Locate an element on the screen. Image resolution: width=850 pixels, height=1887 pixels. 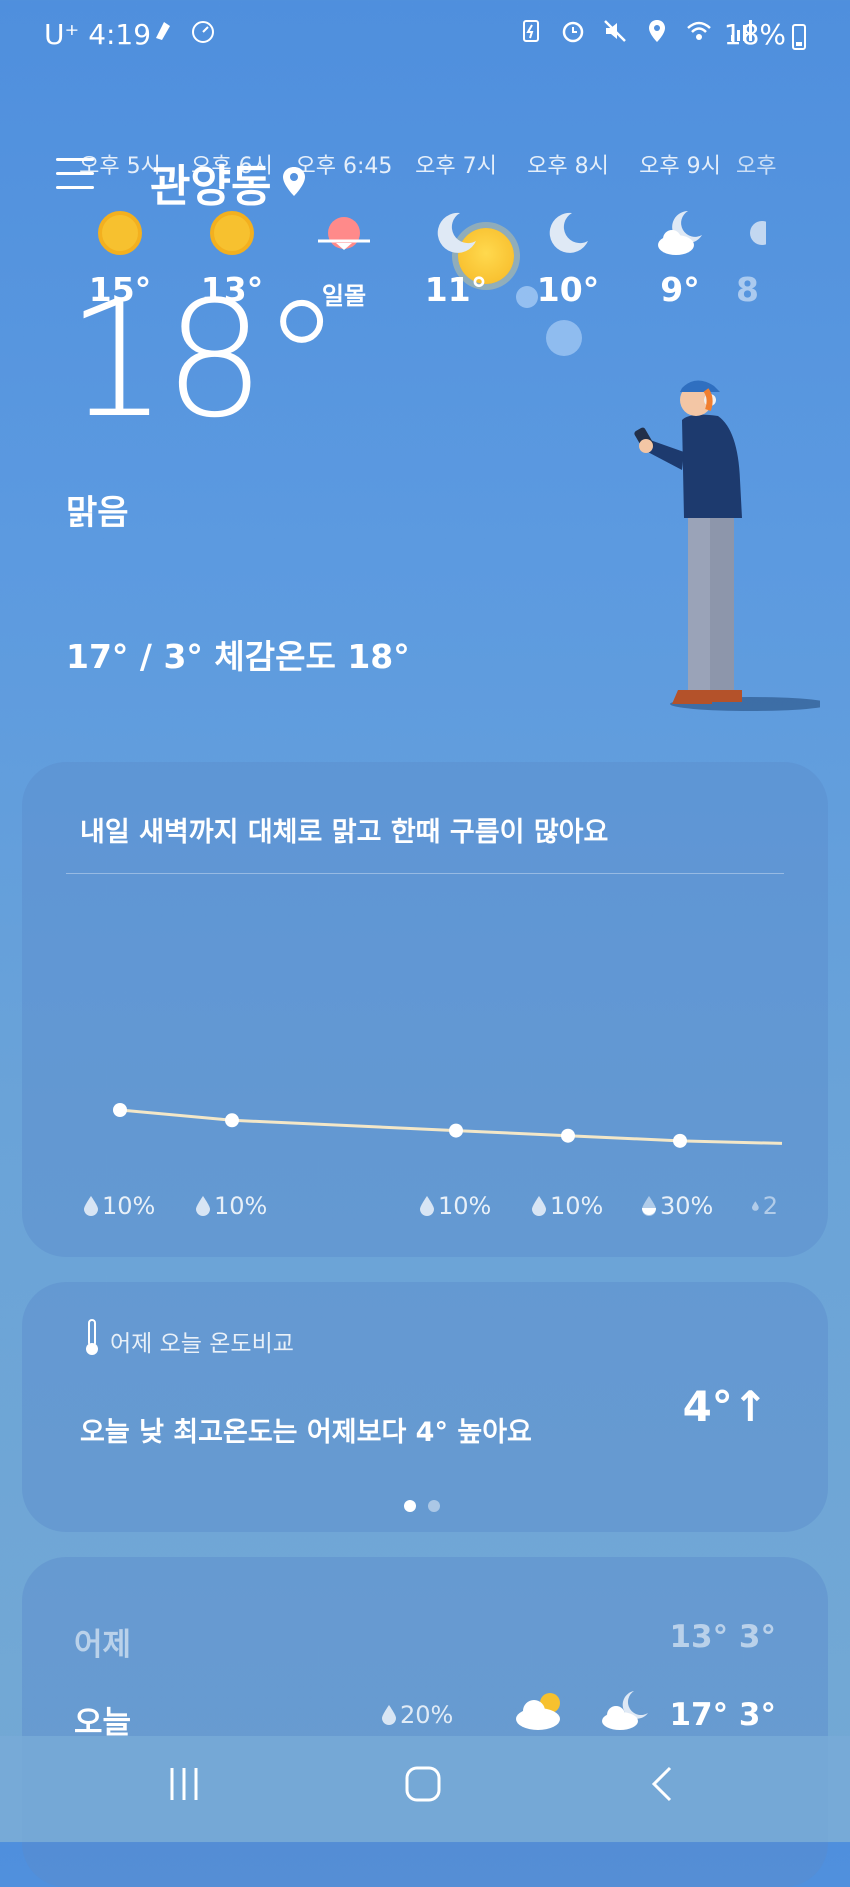
page-dot is located at coordinates (434, 1506).